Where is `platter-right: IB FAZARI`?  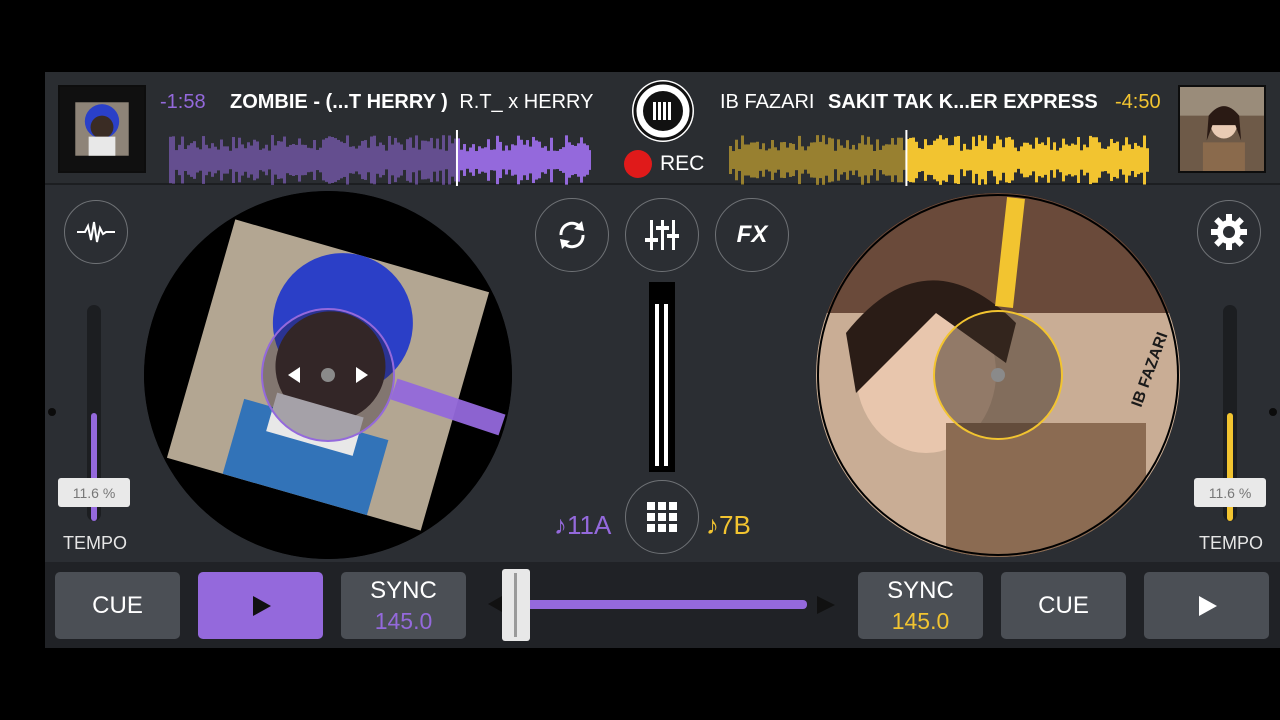
platter-right: IB FAZARI is located at coordinates (998, 375).